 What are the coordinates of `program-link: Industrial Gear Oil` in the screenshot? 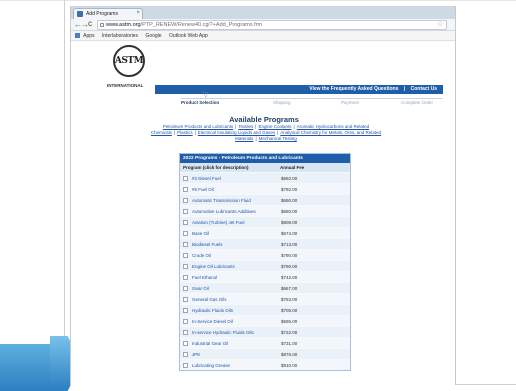 It's located at (236, 343).